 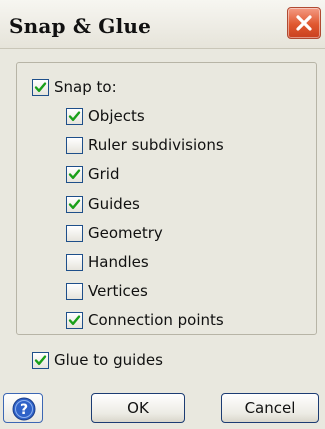 What do you see at coordinates (40, 360) in the screenshot?
I see `glue-to-guides-checkbox` at bounding box center [40, 360].